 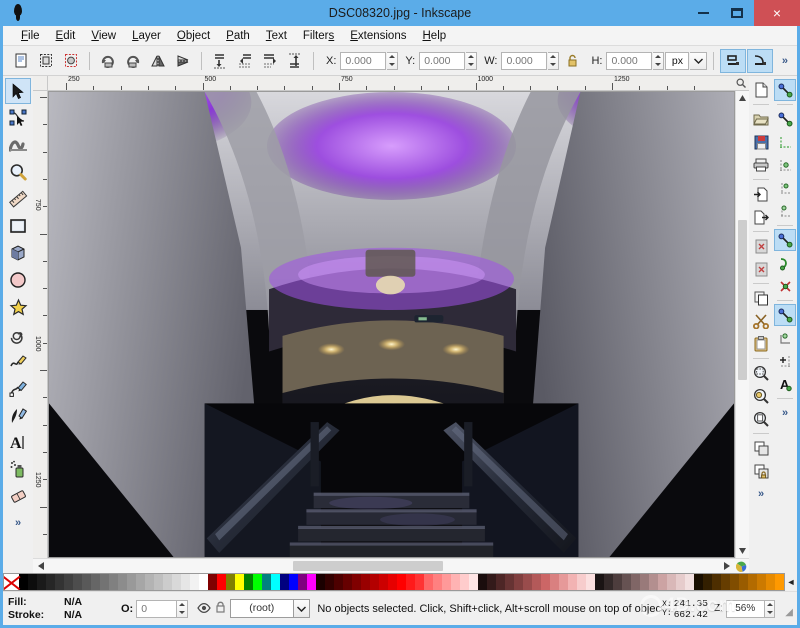 What do you see at coordinates (761, 321) in the screenshot?
I see `cut-scissors-icon` at bounding box center [761, 321].